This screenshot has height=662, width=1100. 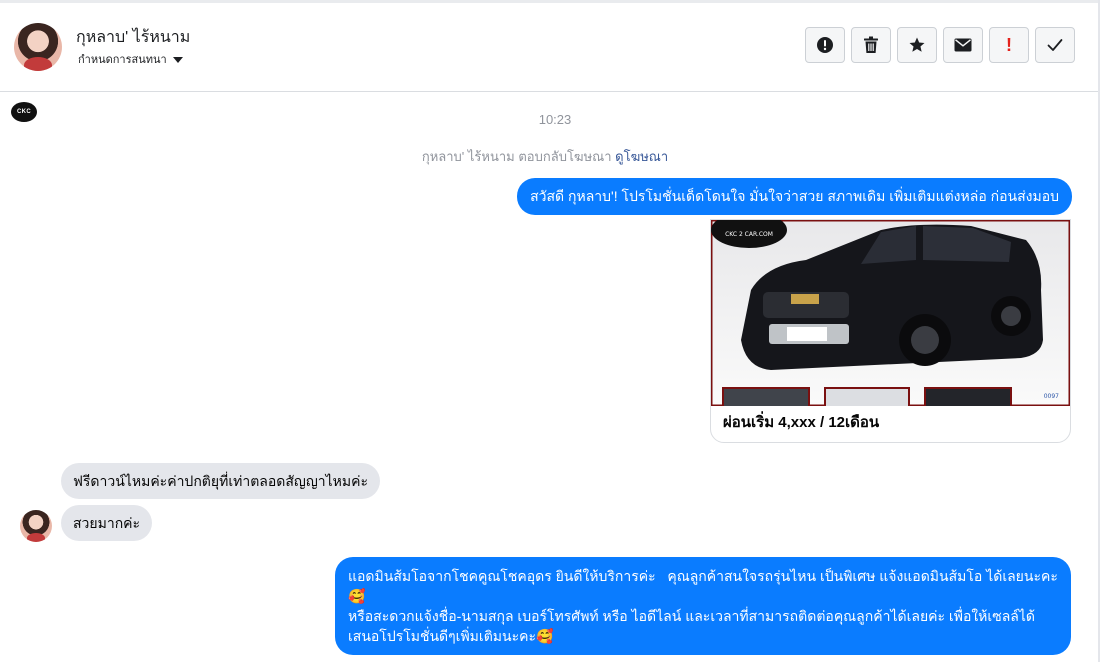 I want to click on contact-name: กุหลาบ' ไร้หนาม, so click(x=133, y=37).